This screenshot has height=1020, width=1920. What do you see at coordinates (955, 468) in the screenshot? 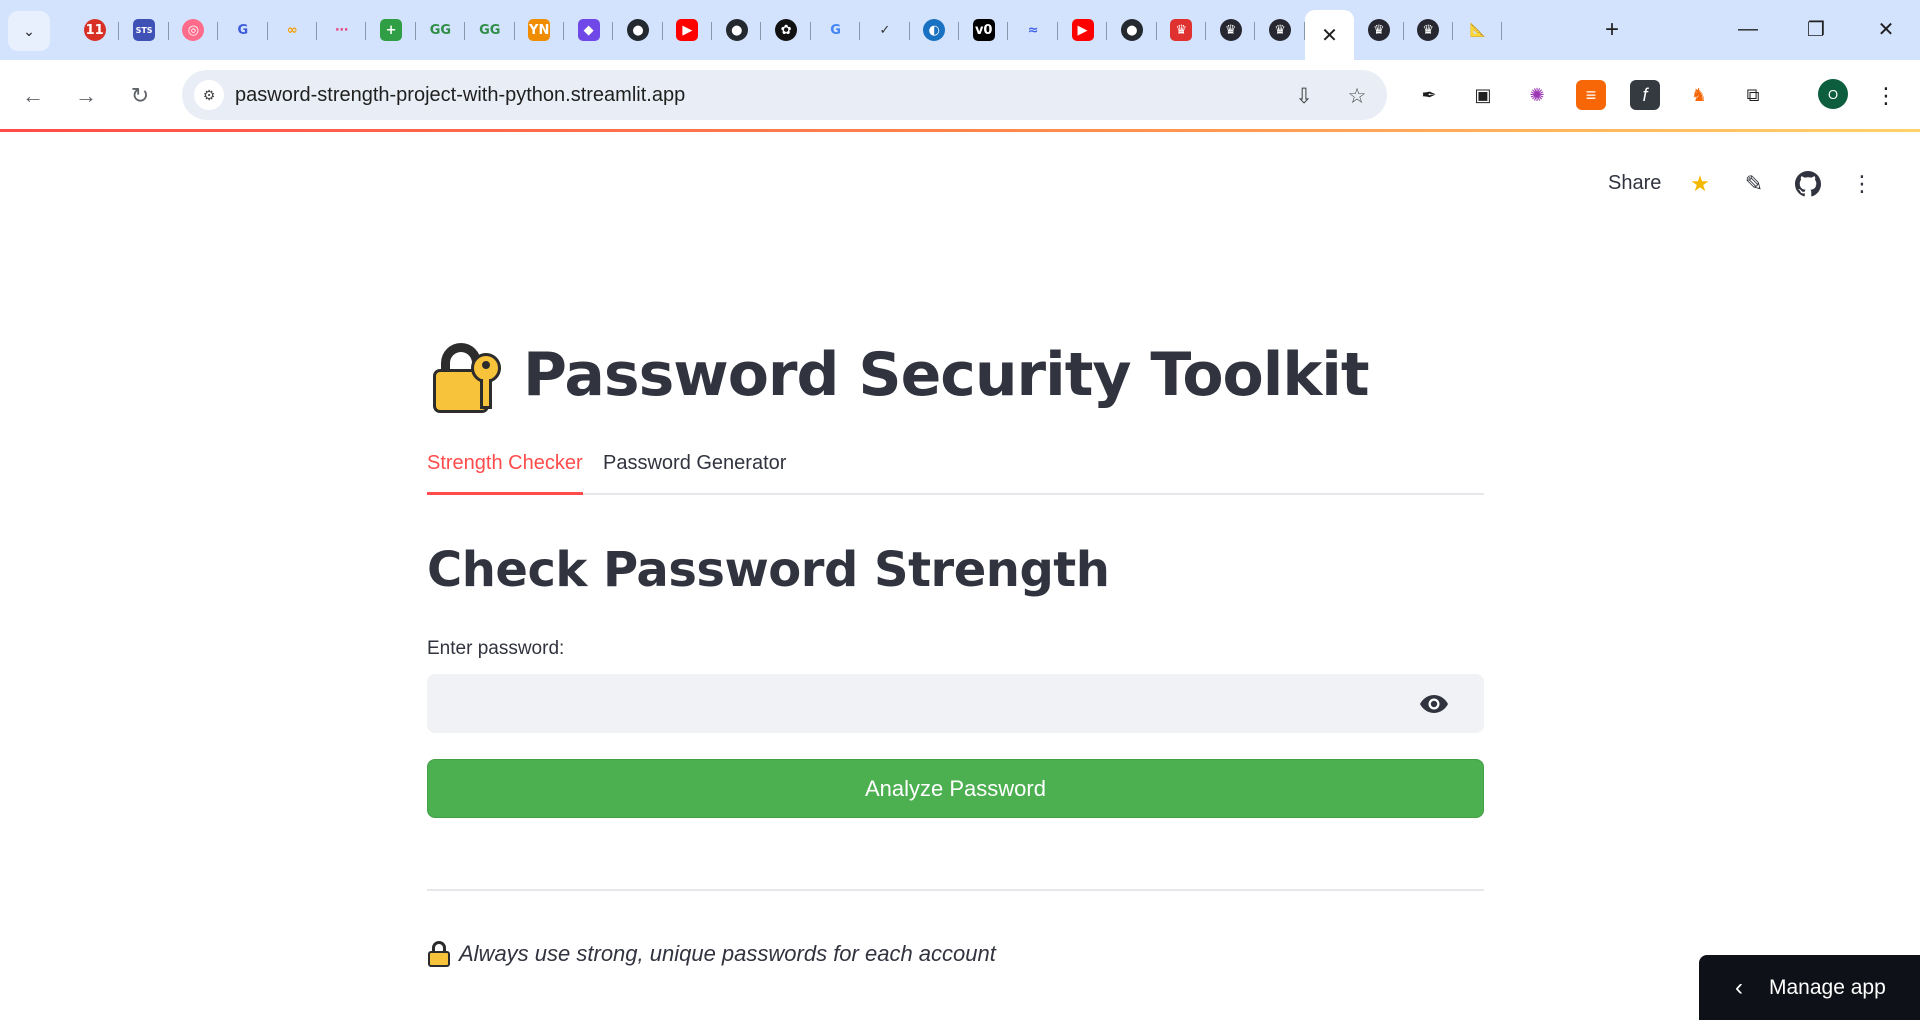
I see `tab-bar: Strength Checker Password Generator` at bounding box center [955, 468].